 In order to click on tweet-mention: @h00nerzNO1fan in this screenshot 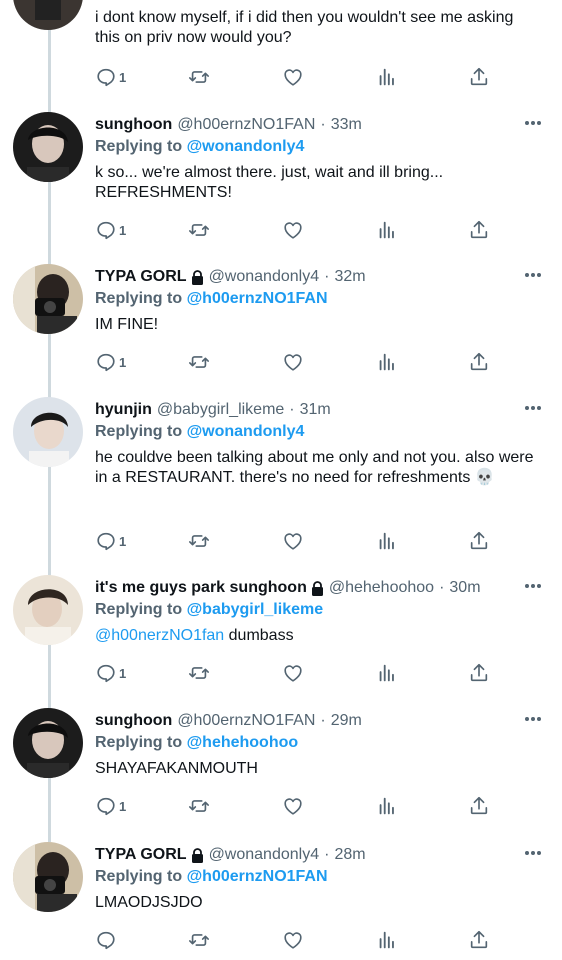, I will do `click(159, 635)`.